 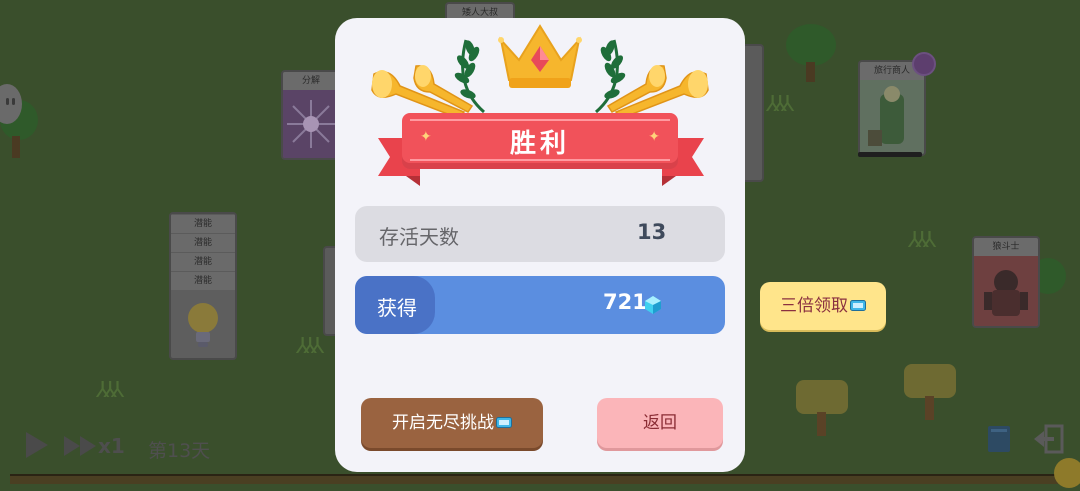 What do you see at coordinates (812, 54) in the screenshot?
I see `tree` at bounding box center [812, 54].